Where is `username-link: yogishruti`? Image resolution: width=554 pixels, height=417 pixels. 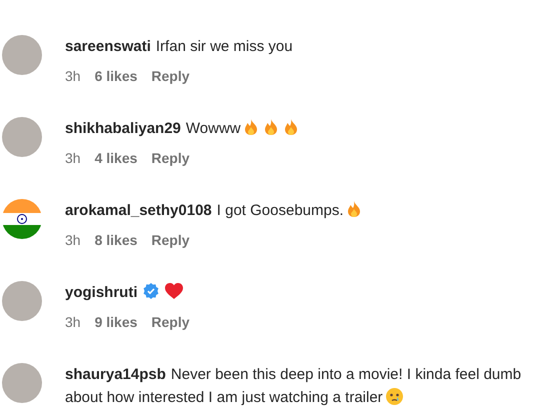
username-link: yogishruti is located at coordinates (101, 292).